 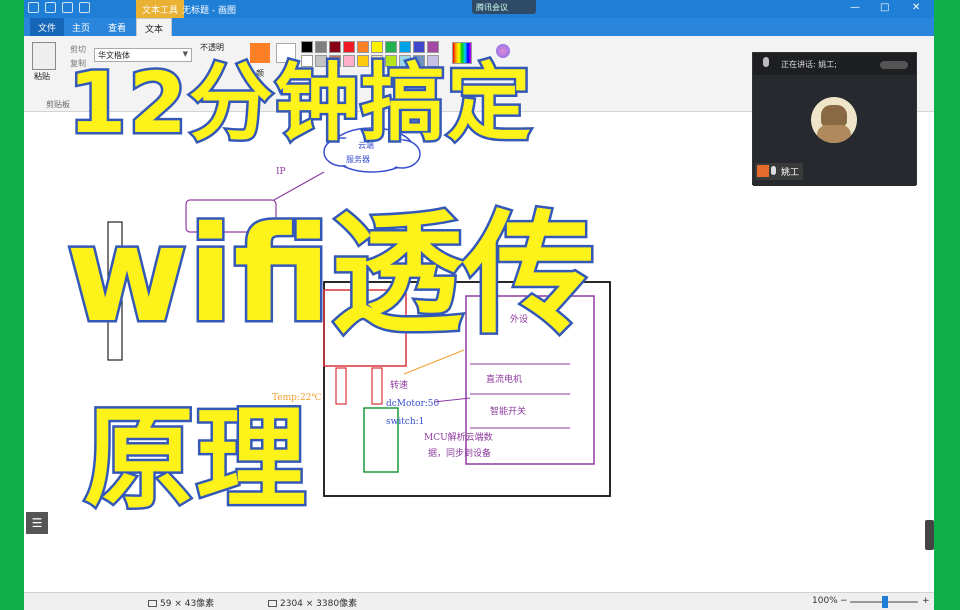 I want to click on tab-file: 文件, so click(x=47, y=27).